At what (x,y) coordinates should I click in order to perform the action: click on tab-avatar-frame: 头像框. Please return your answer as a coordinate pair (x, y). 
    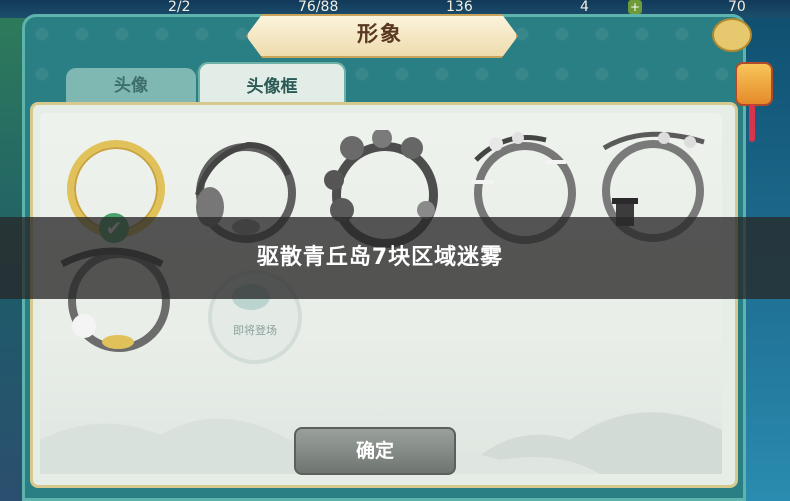
    Looking at the image, I should click on (272, 84).